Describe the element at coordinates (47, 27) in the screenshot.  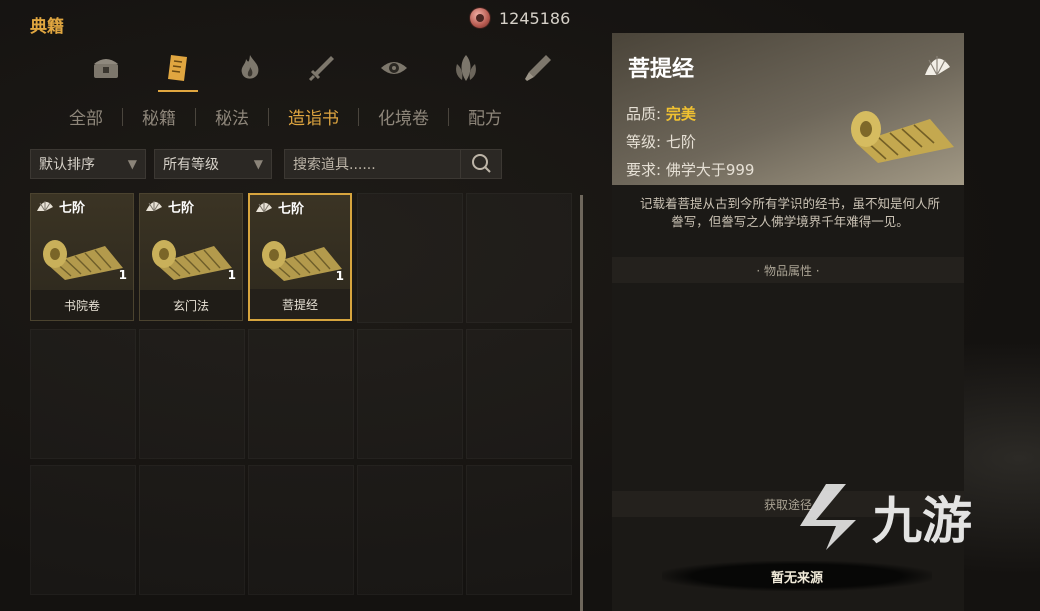
I see `page-title: 典籍` at that location.